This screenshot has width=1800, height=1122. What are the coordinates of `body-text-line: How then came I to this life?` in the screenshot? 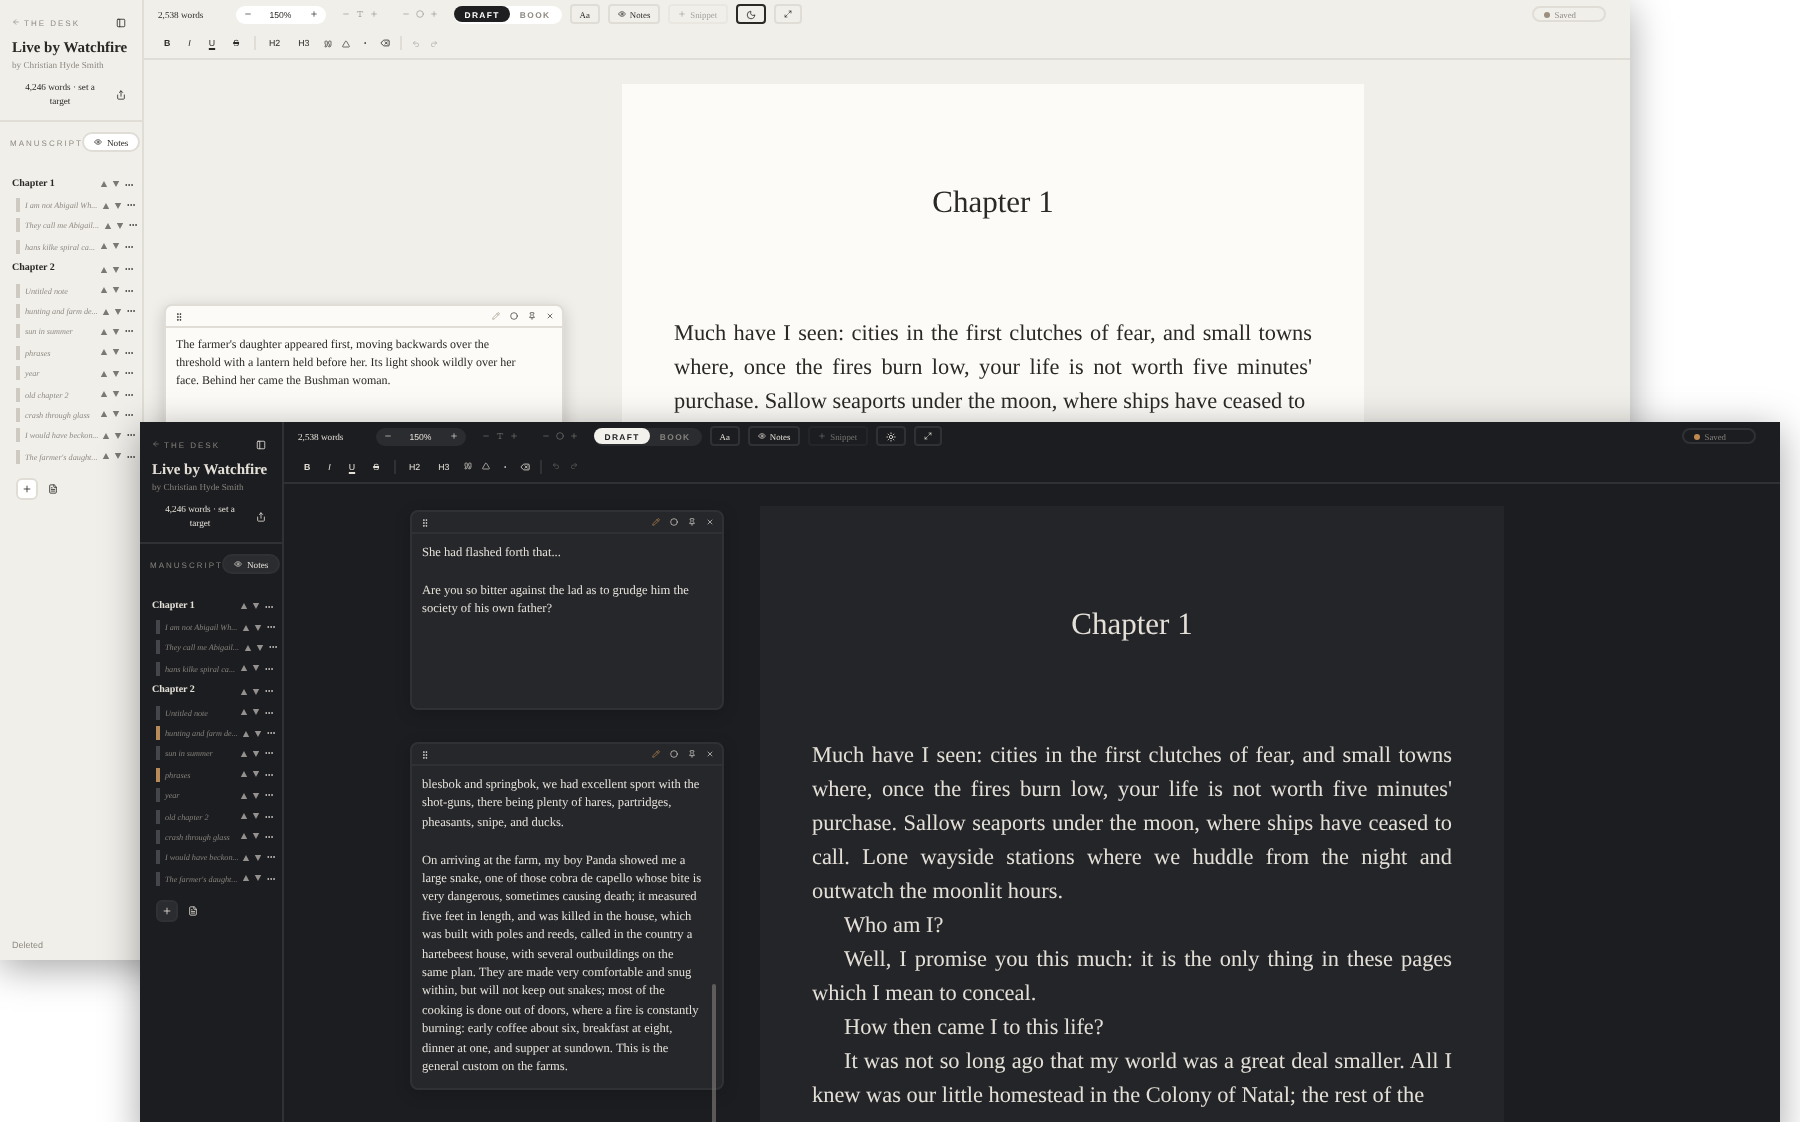 It's located at (974, 1029).